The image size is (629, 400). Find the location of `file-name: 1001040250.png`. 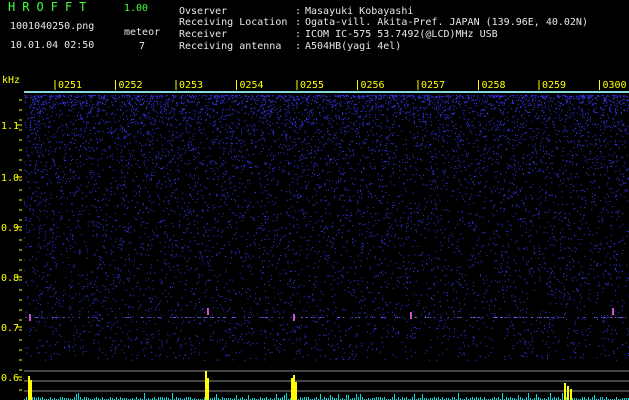

file-name: 1001040250.png is located at coordinates (52, 26).